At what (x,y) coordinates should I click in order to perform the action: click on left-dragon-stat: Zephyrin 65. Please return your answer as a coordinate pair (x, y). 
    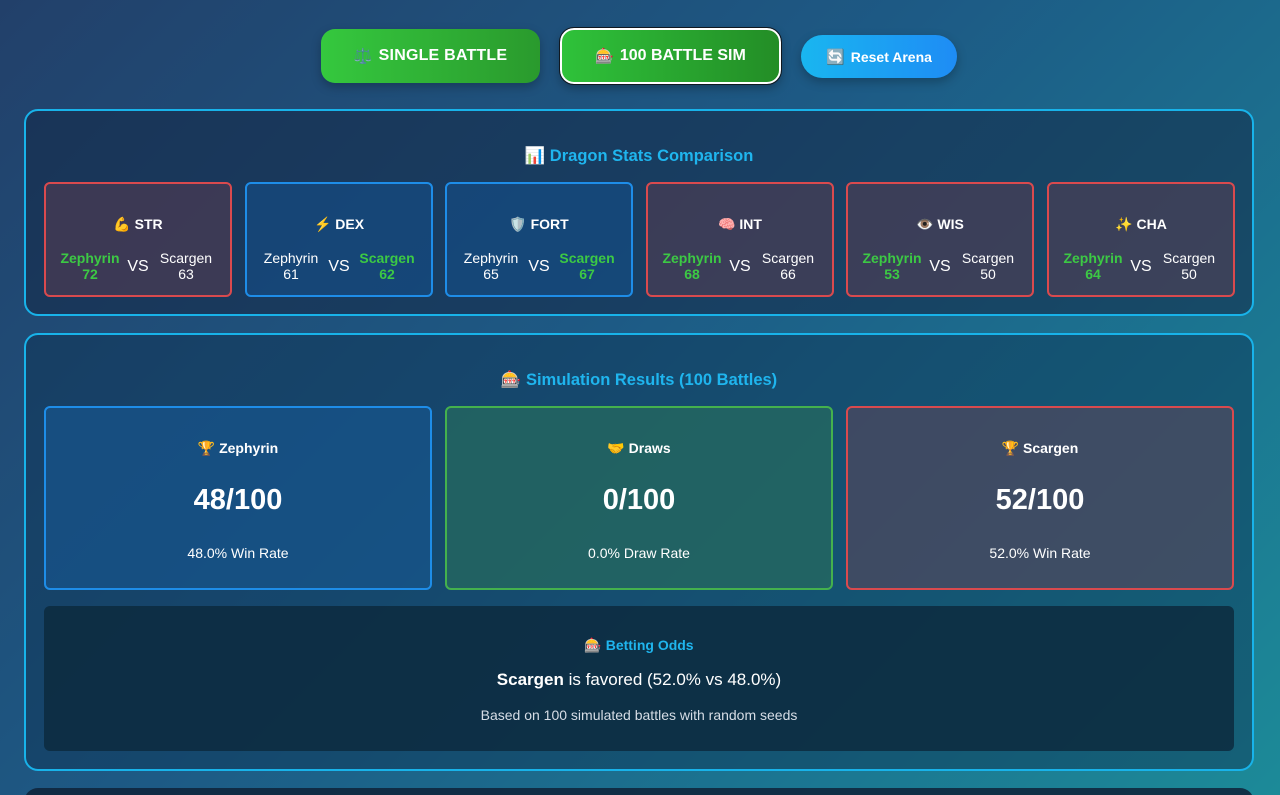
    Looking at the image, I should click on (491, 266).